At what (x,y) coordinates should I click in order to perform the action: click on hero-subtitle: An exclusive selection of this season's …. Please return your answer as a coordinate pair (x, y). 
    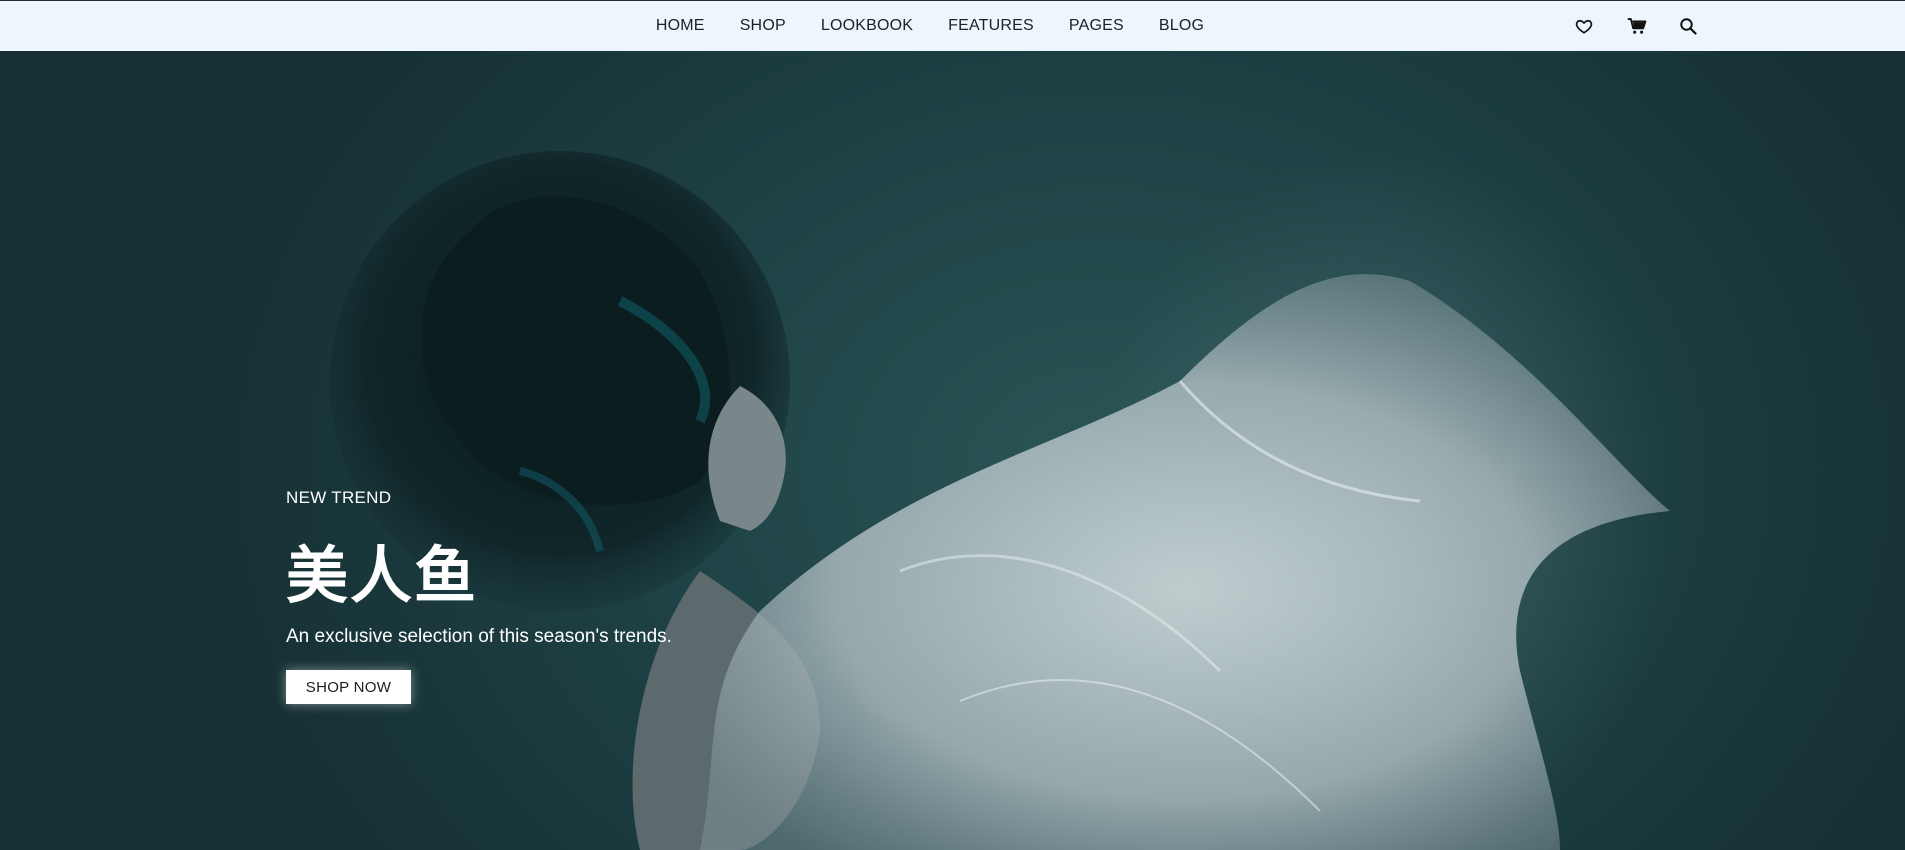
    Looking at the image, I should click on (479, 636).